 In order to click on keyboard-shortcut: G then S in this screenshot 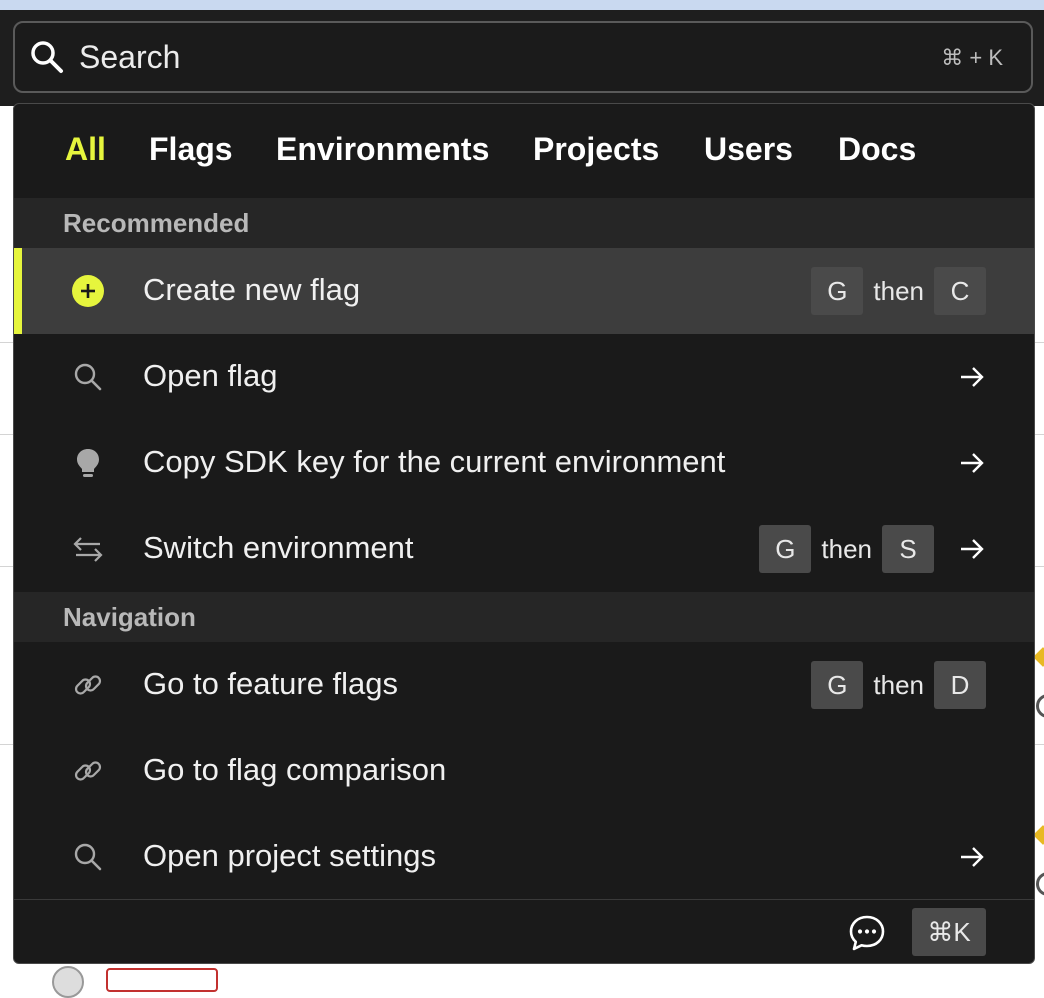, I will do `click(846, 549)`.